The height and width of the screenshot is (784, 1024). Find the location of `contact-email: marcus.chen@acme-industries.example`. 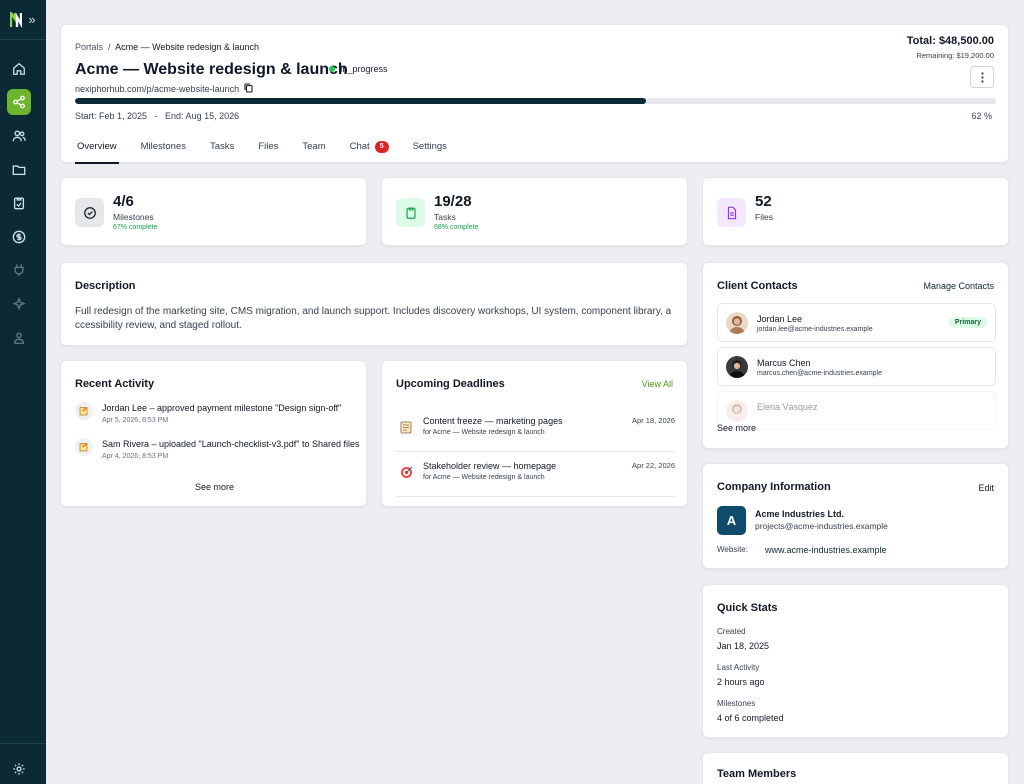

contact-email: marcus.chen@acme-industries.example is located at coordinates (819, 373).